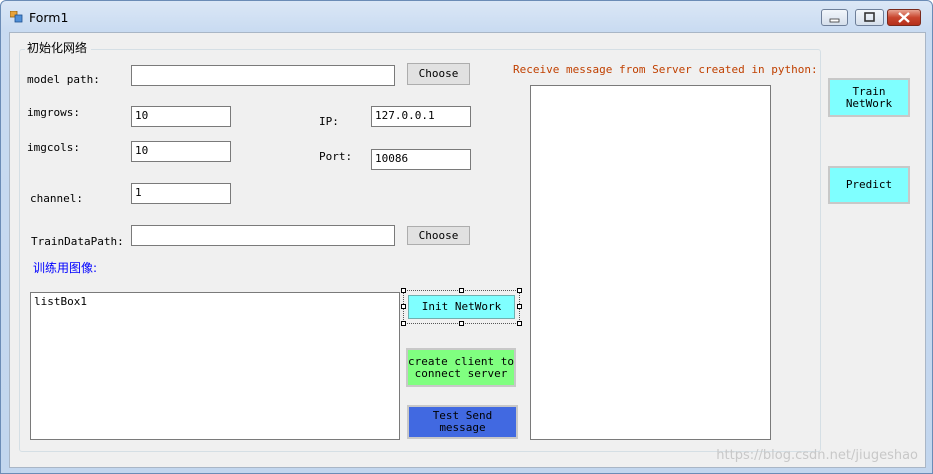 The image size is (933, 474). I want to click on channel-label: channel:, so click(56, 198).